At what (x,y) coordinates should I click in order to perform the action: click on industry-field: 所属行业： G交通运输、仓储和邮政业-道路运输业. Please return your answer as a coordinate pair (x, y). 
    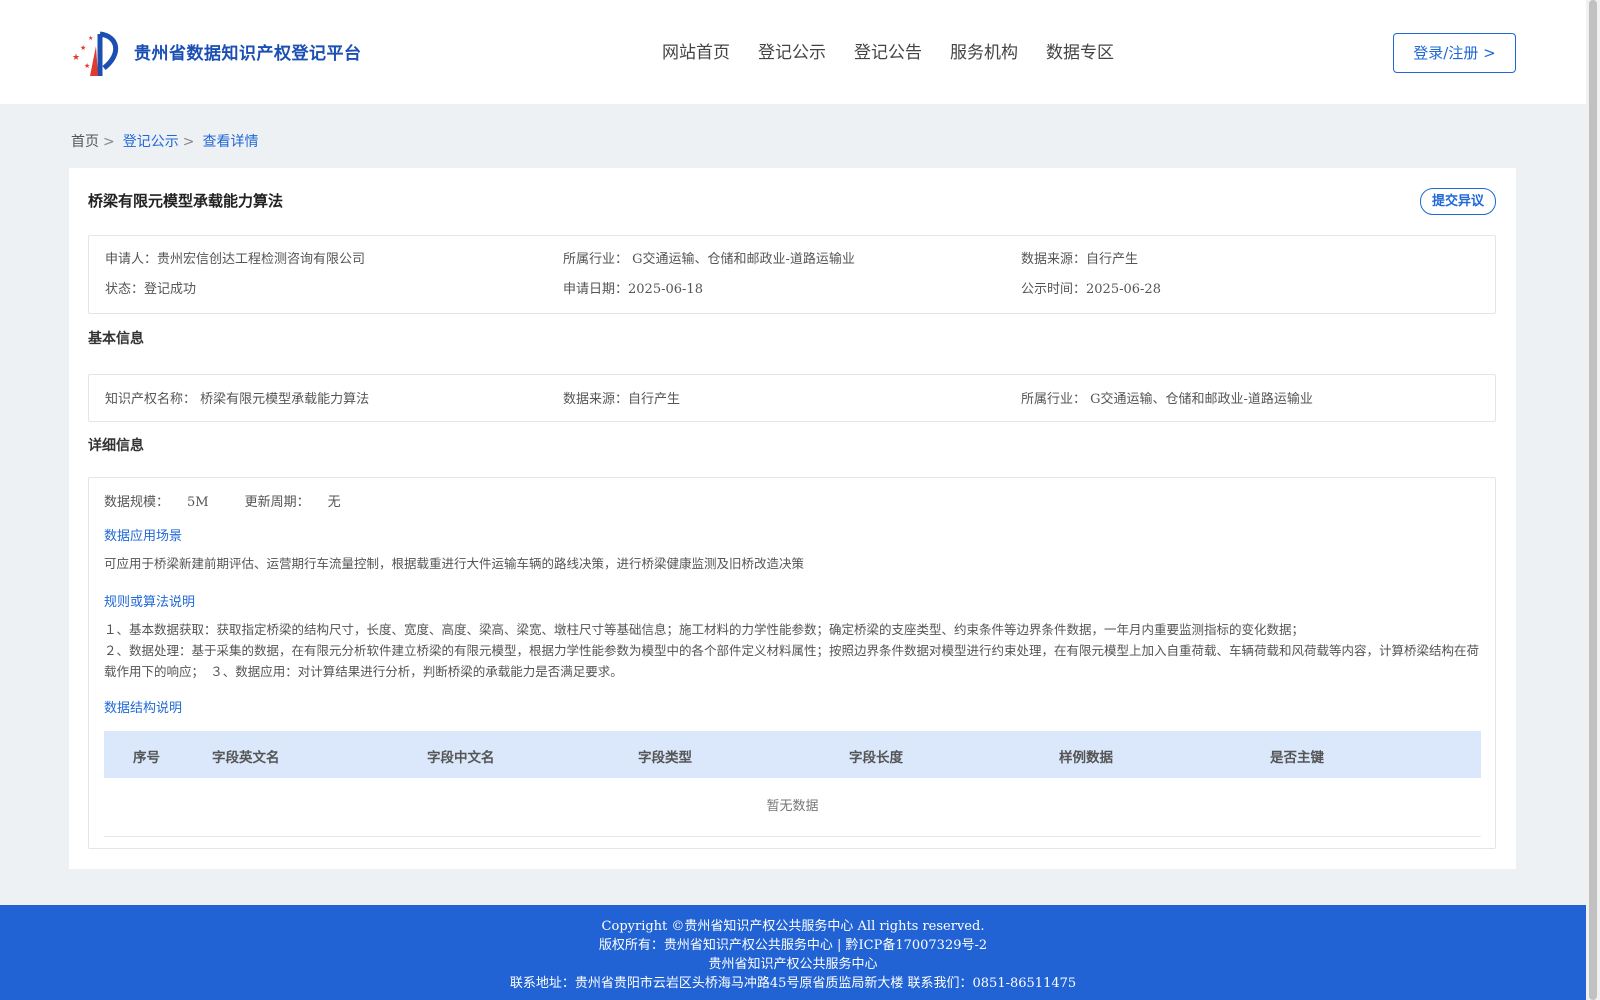
    Looking at the image, I should click on (709, 259).